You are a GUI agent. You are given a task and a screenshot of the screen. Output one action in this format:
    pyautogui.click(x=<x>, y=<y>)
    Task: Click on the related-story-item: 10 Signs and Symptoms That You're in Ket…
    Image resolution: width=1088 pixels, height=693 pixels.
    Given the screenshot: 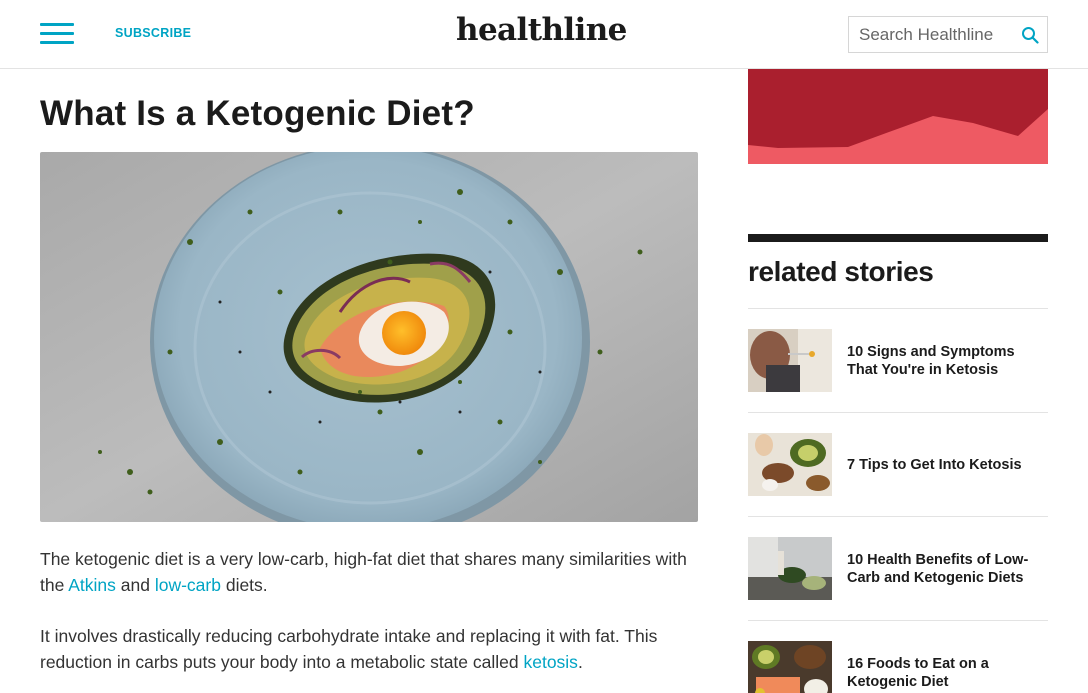 What is the action you would take?
    pyautogui.click(x=898, y=360)
    